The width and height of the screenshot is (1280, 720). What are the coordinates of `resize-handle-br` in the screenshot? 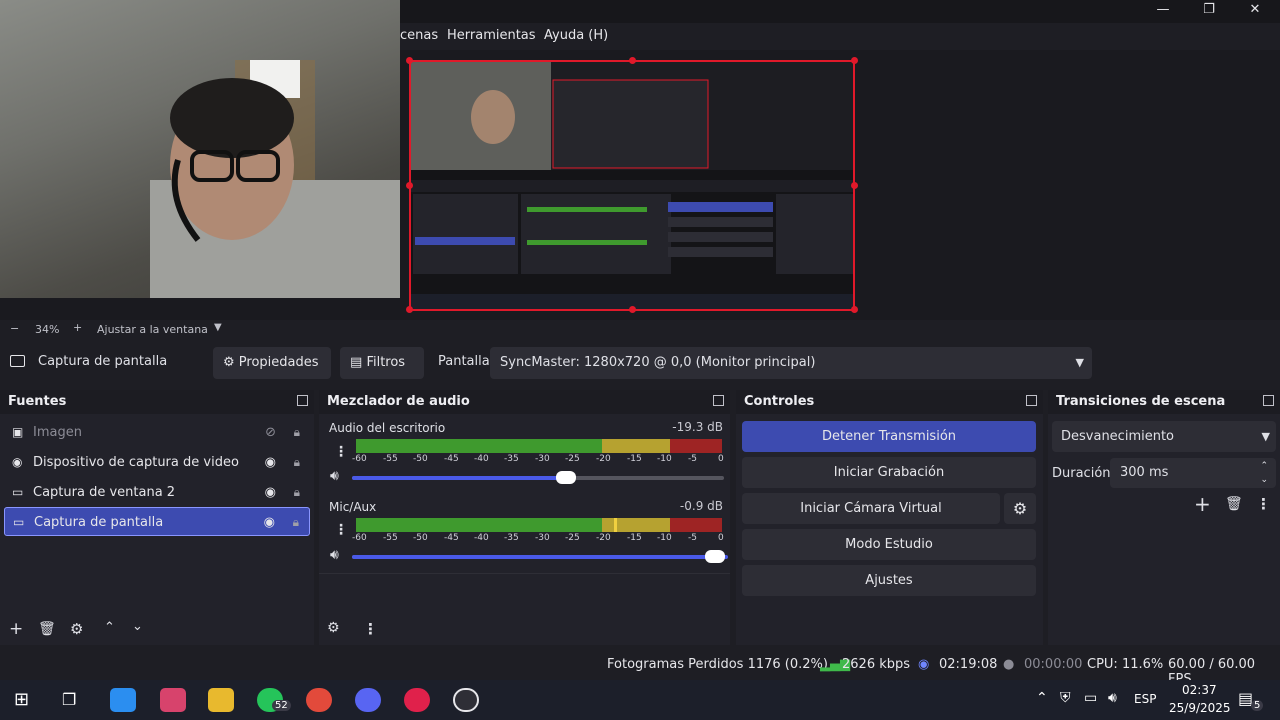 It's located at (854, 309).